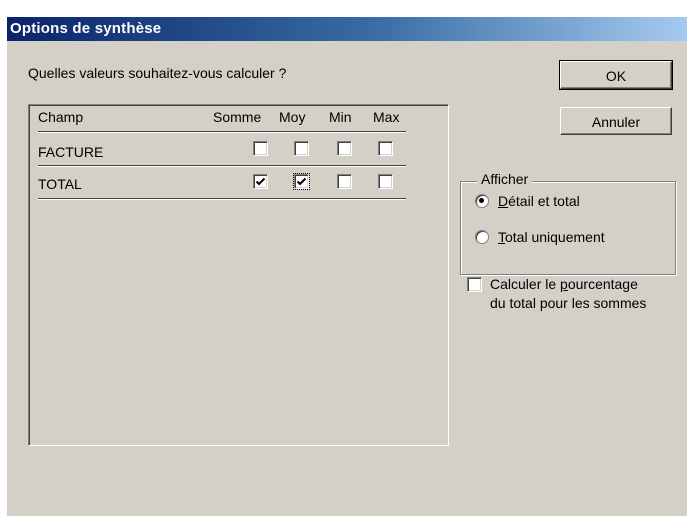 The height and width of the screenshot is (516, 687). I want to click on column-header-max: Max, so click(386, 117).